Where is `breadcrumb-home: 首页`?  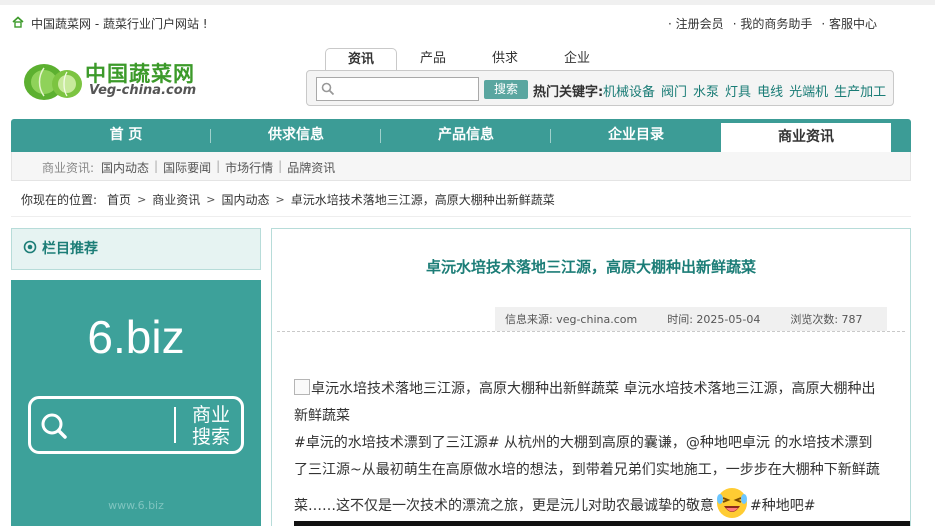
breadcrumb-home: 首页 is located at coordinates (119, 199).